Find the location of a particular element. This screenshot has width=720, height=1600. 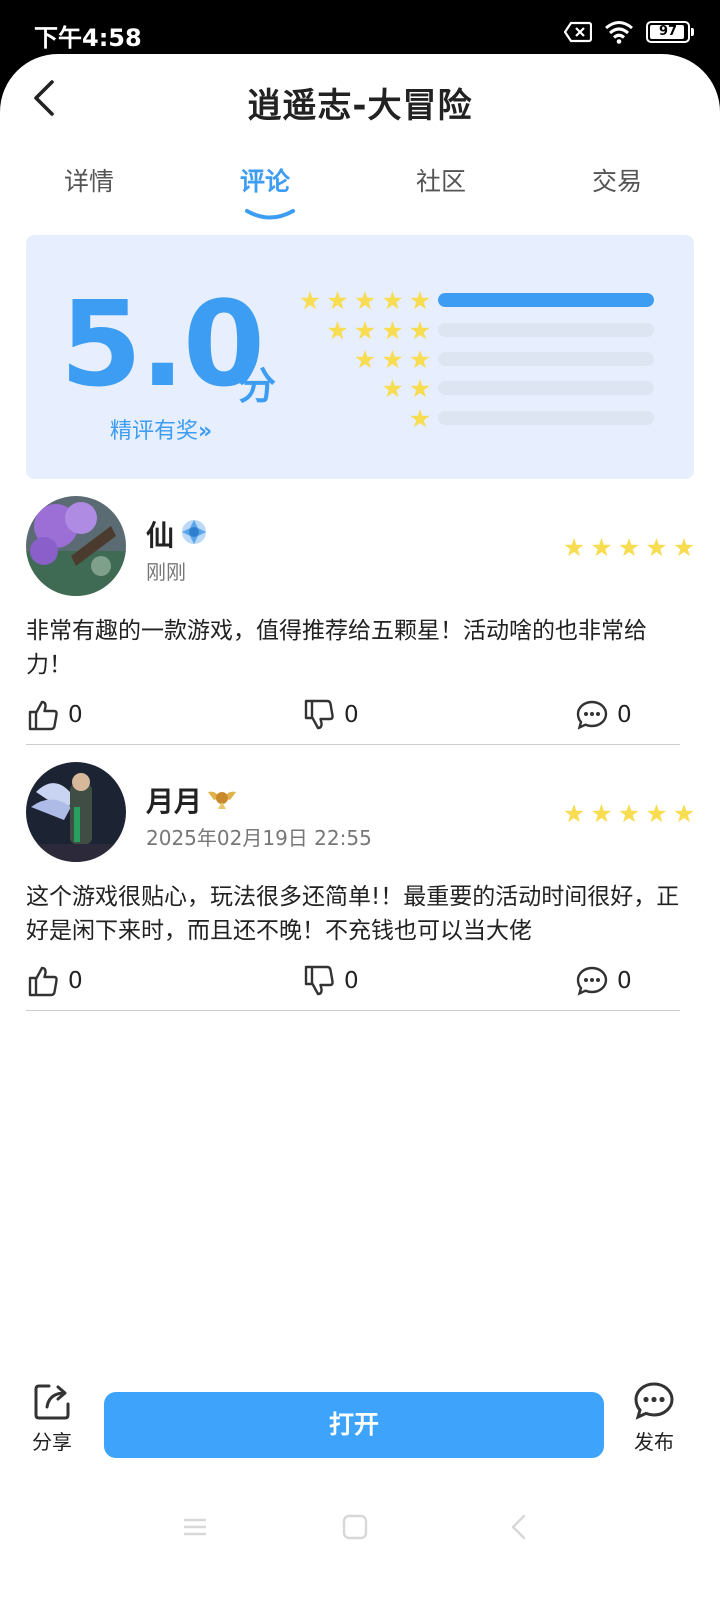

share-label: 分享 is located at coordinates (52, 1442).